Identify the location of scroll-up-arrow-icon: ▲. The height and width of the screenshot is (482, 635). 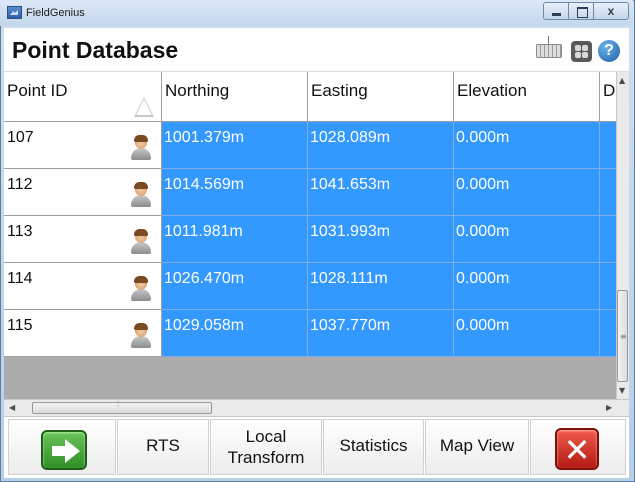
(622, 80).